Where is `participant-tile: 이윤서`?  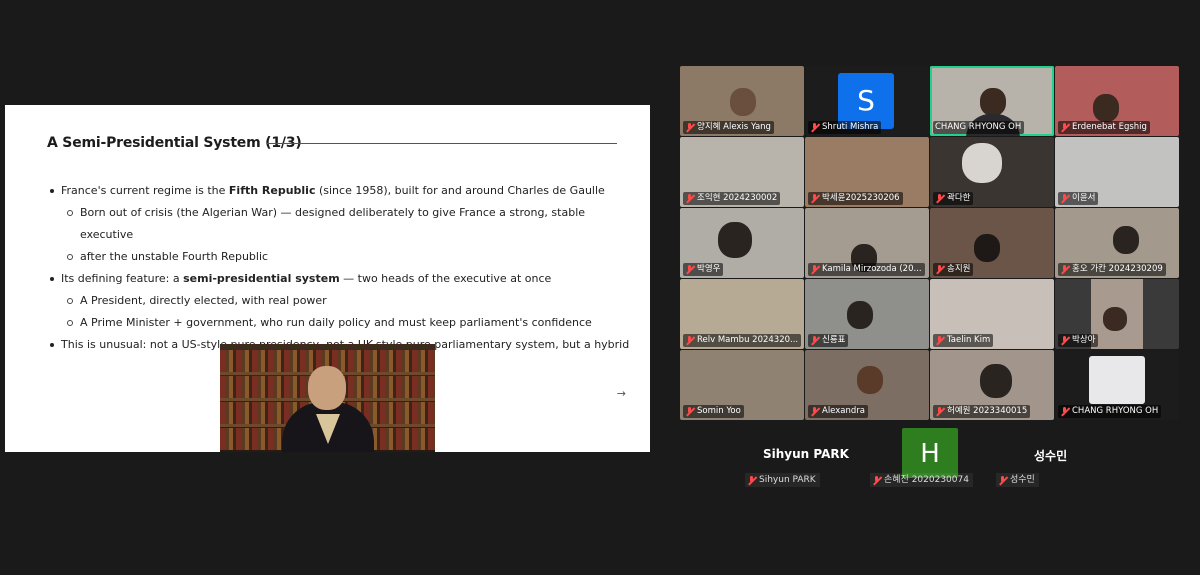 participant-tile: 이윤서 is located at coordinates (1117, 172).